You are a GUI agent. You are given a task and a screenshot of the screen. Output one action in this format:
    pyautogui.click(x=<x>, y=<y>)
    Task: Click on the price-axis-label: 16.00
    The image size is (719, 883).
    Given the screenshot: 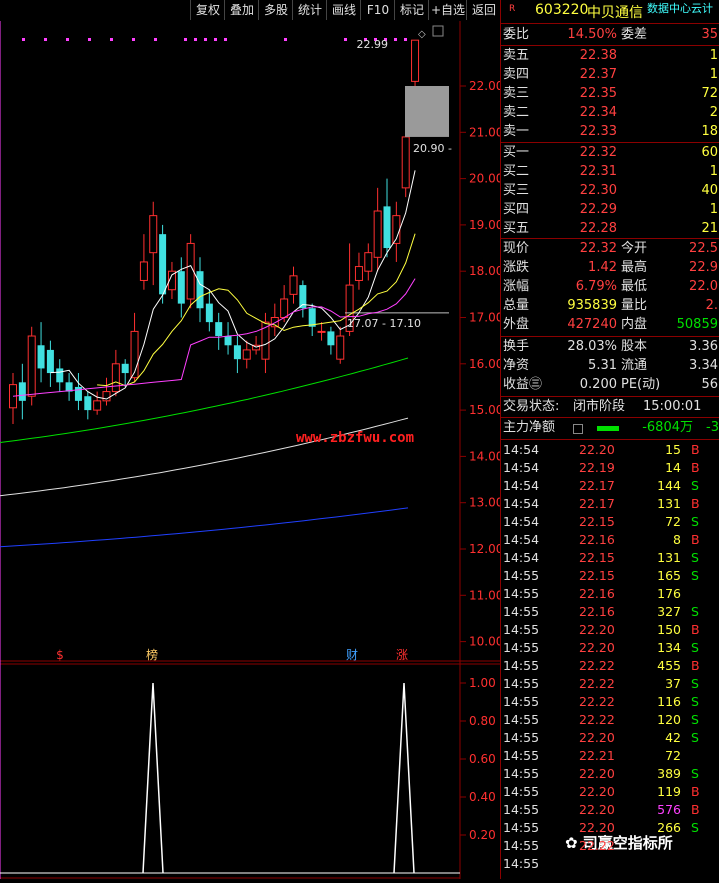 What is the action you would take?
    pyautogui.click(x=484, y=364)
    